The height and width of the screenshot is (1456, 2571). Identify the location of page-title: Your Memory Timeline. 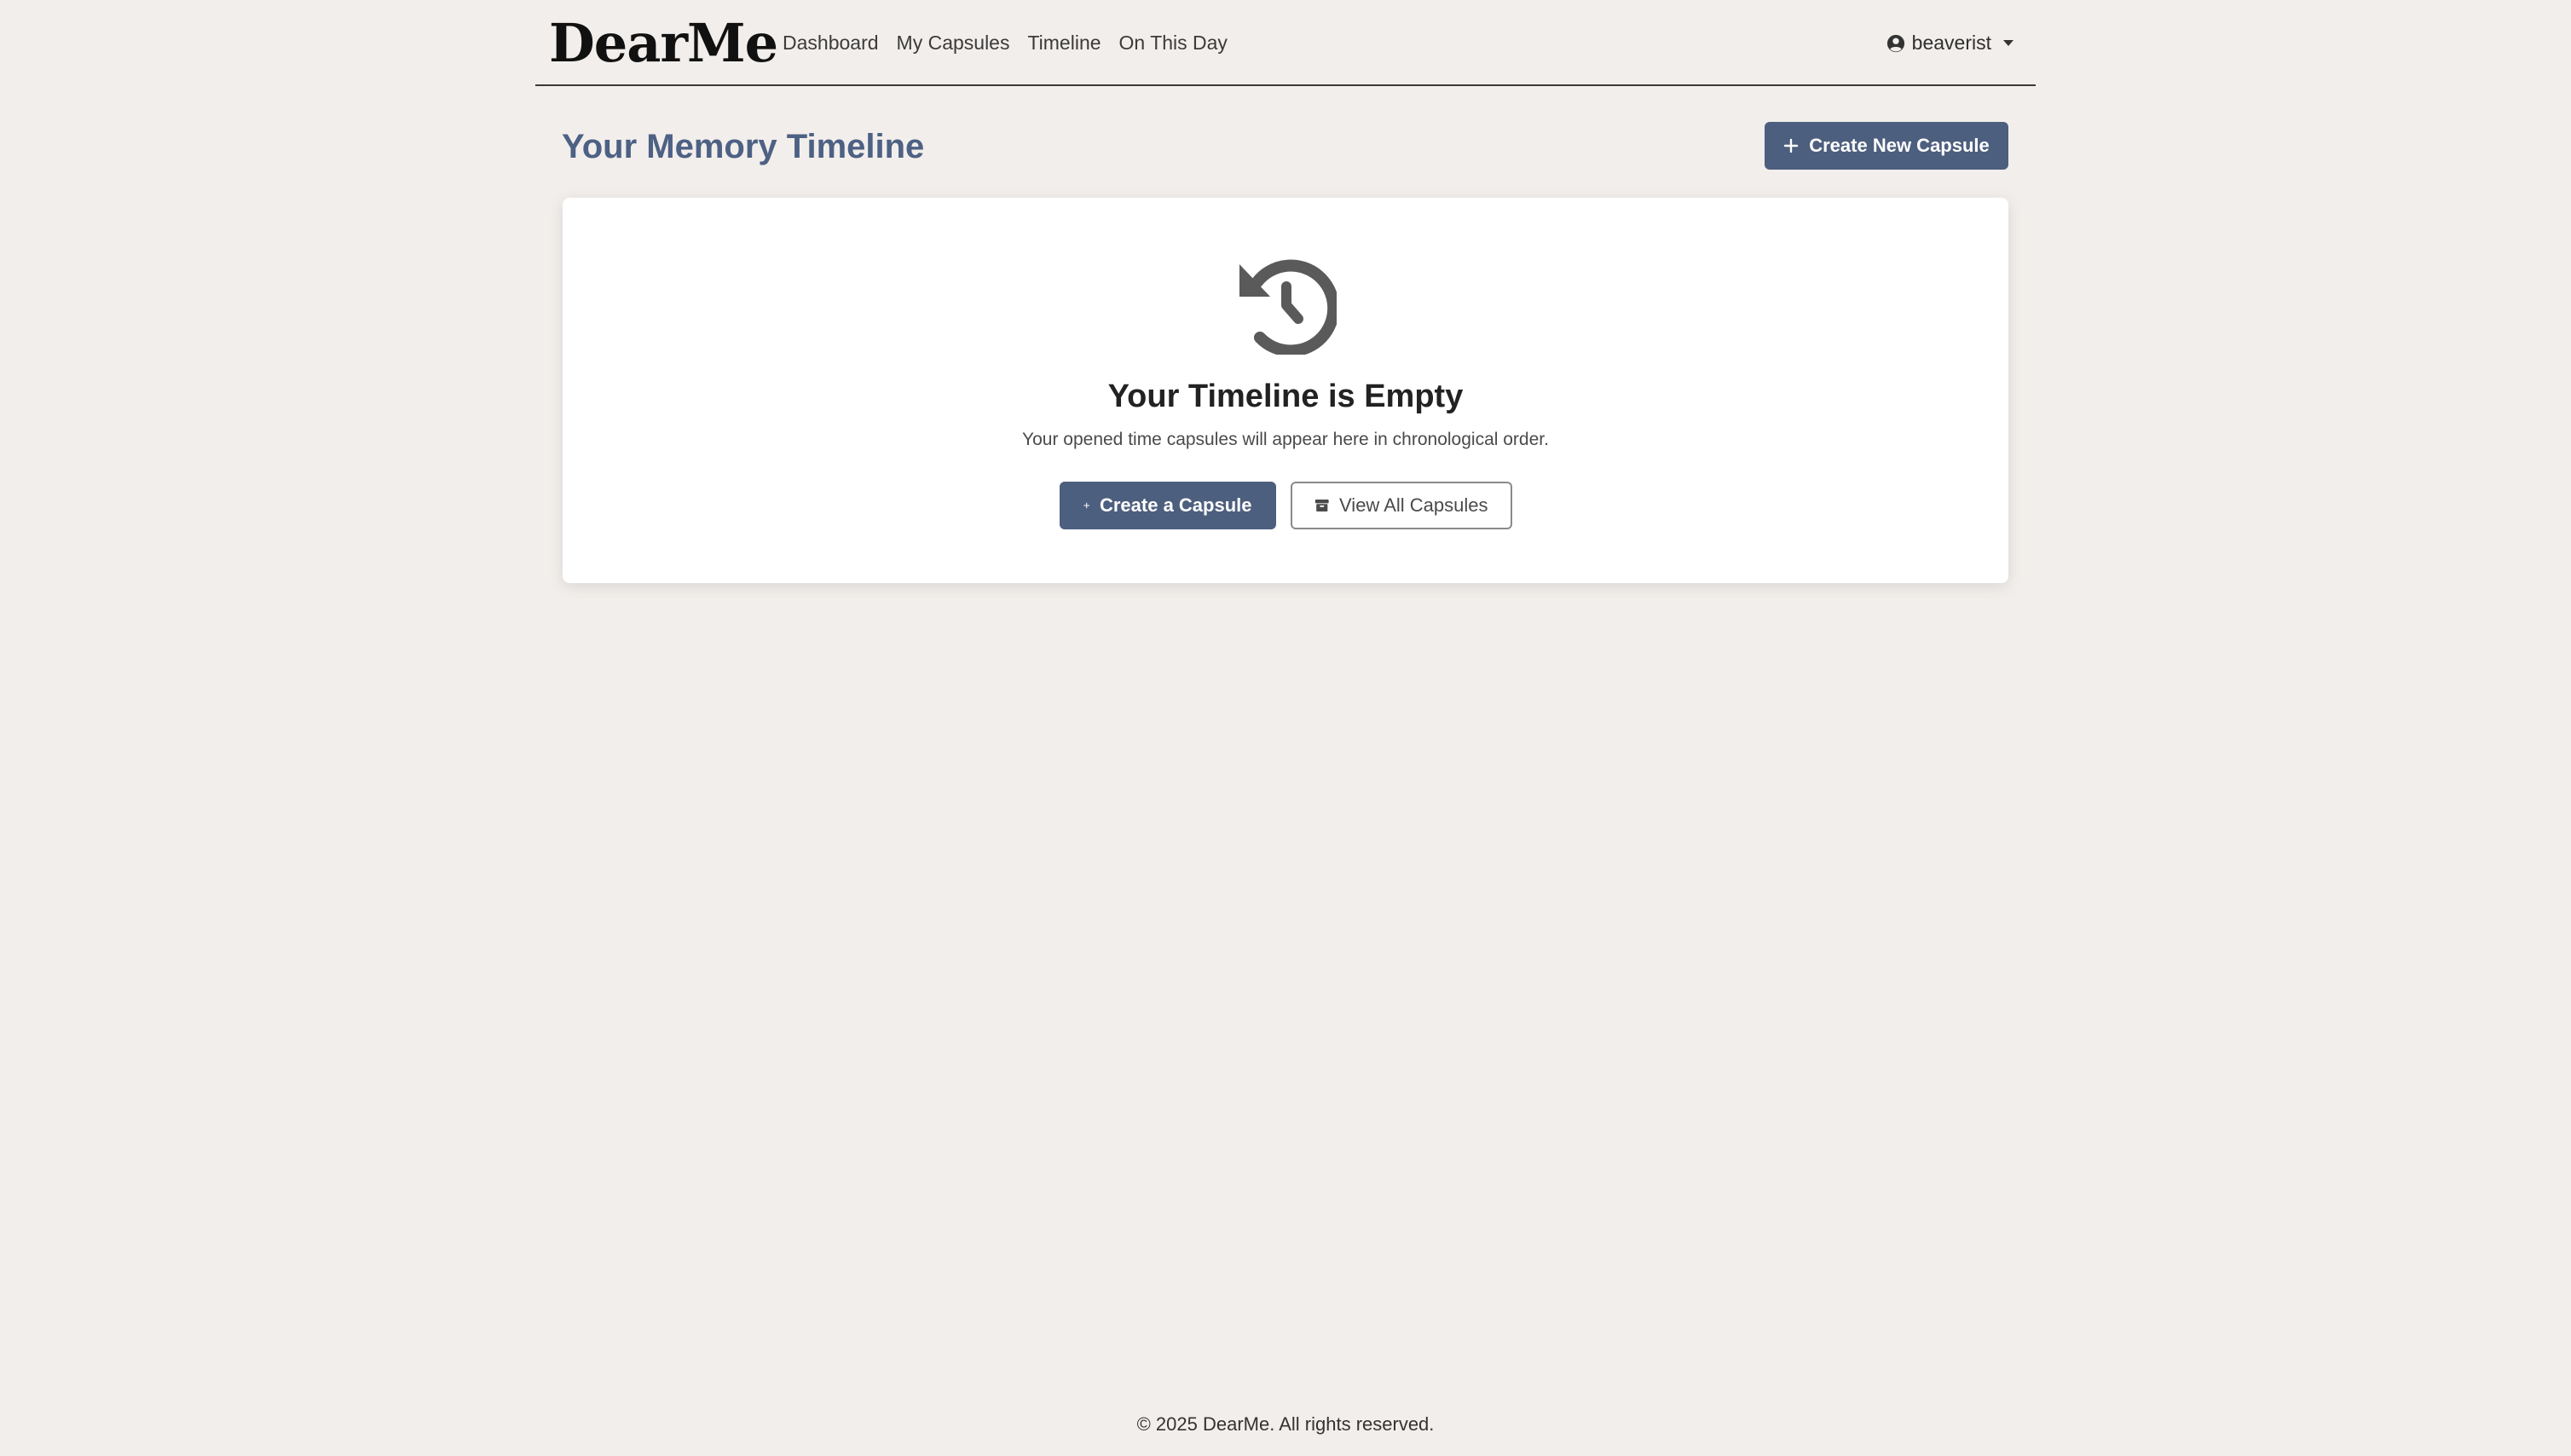
(743, 146).